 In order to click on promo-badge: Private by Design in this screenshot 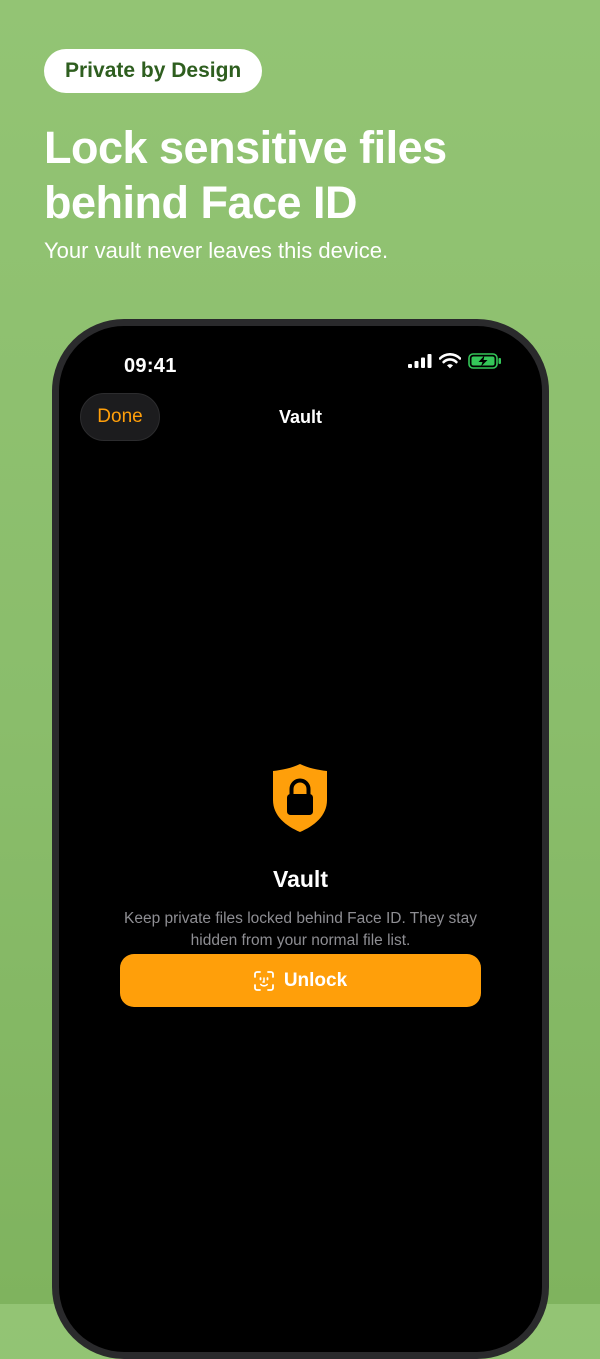, I will do `click(153, 71)`.